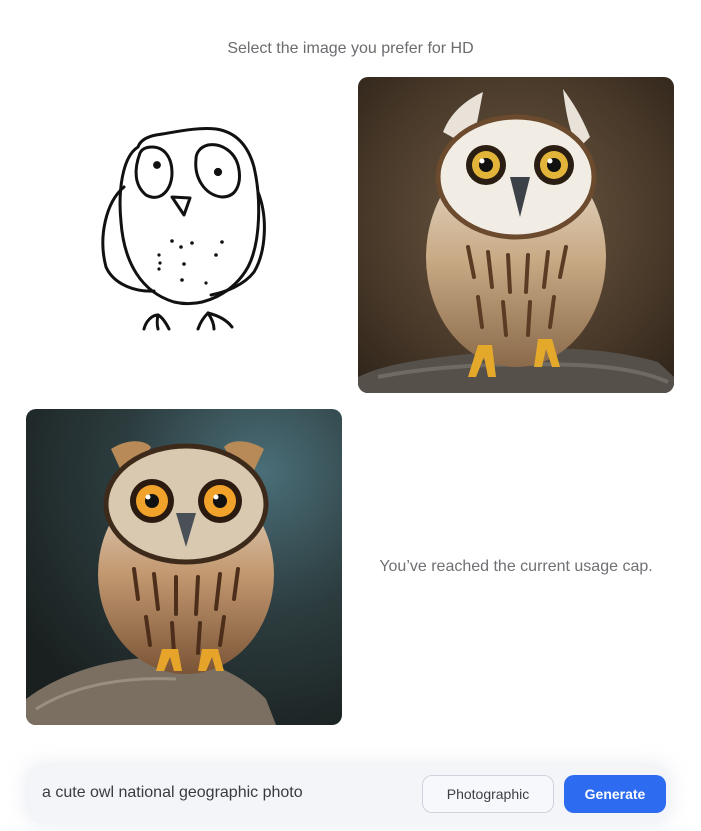 The width and height of the screenshot is (701, 831). I want to click on usage-cap-message: You’ve reached the current usage cap., so click(516, 566).